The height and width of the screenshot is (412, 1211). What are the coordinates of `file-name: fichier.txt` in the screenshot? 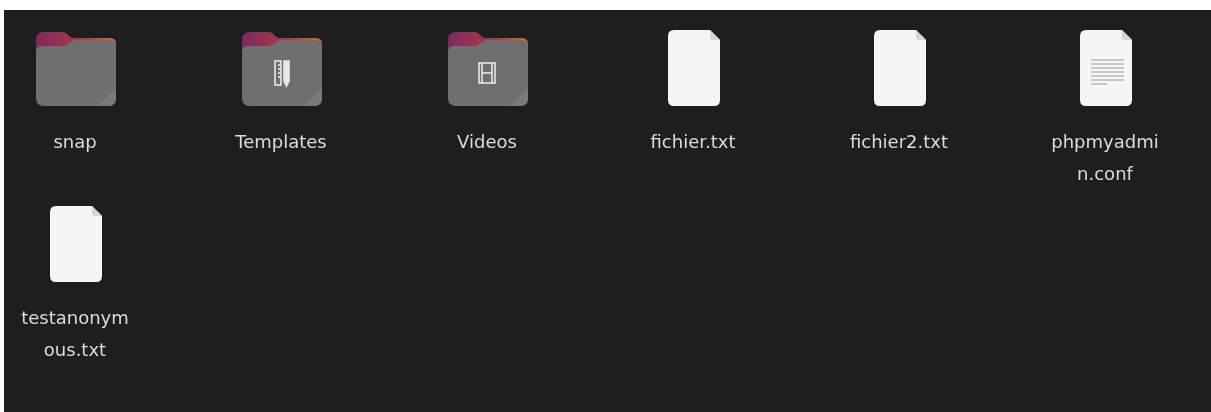 It's located at (693, 142).